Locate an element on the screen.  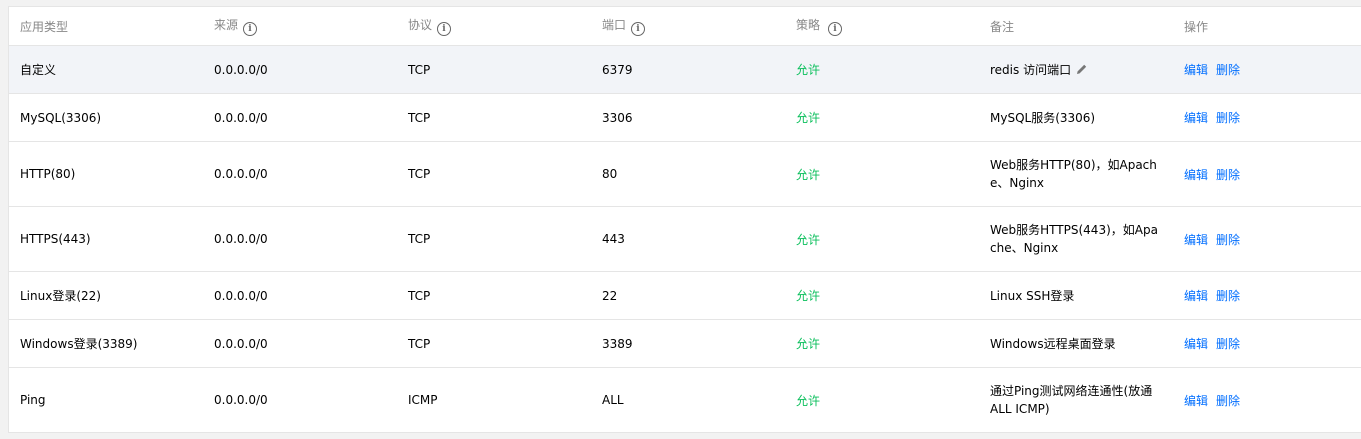
note-text: redis 访问端口 is located at coordinates (1031, 70).